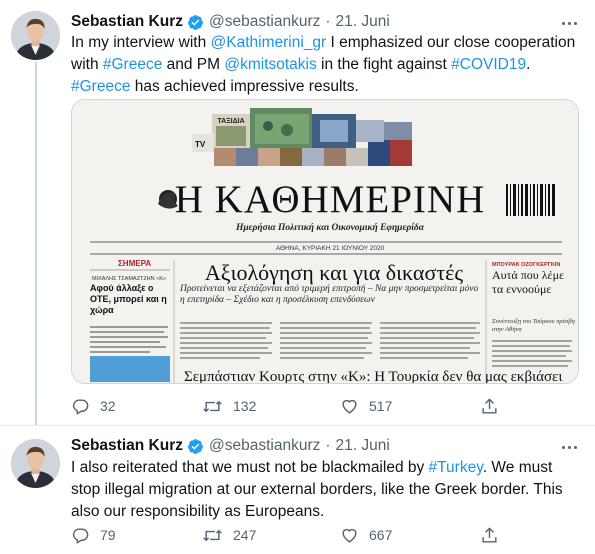 The width and height of the screenshot is (595, 554). What do you see at coordinates (286, 406) in the screenshot?
I see `tweet-actions: 32 132 517` at bounding box center [286, 406].